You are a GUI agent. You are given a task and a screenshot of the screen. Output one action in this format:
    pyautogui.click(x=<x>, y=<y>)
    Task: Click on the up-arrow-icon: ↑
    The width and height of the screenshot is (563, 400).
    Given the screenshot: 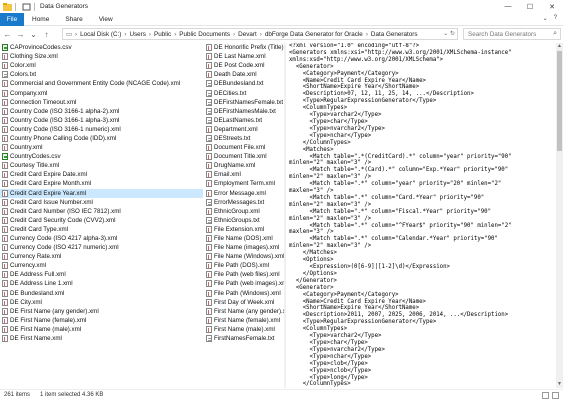 What is the action you would take?
    pyautogui.click(x=46, y=34)
    